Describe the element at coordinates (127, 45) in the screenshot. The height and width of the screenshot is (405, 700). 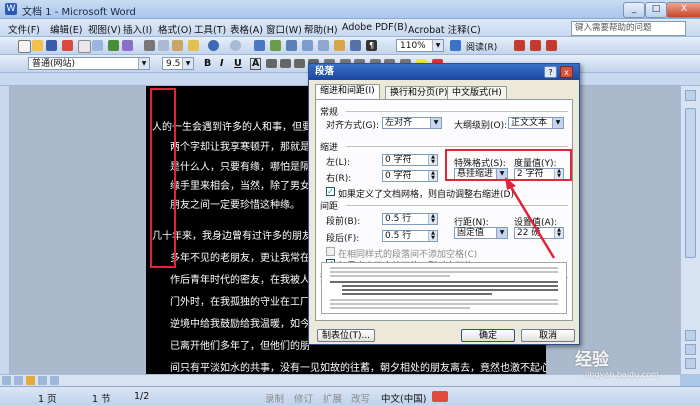
I see `research-icon` at that location.